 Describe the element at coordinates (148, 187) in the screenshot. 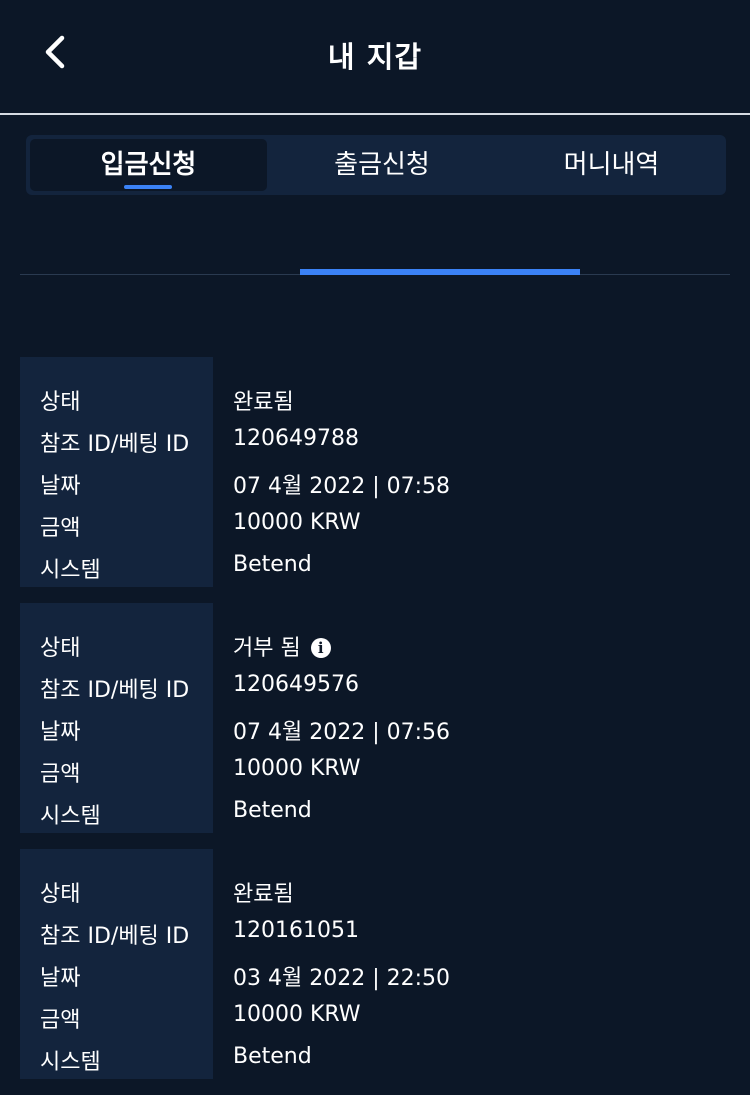

I see `active-tab-indicator` at that location.